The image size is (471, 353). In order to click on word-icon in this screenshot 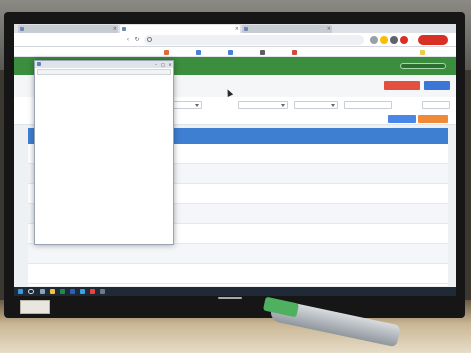, I will do `click(72, 291)`.